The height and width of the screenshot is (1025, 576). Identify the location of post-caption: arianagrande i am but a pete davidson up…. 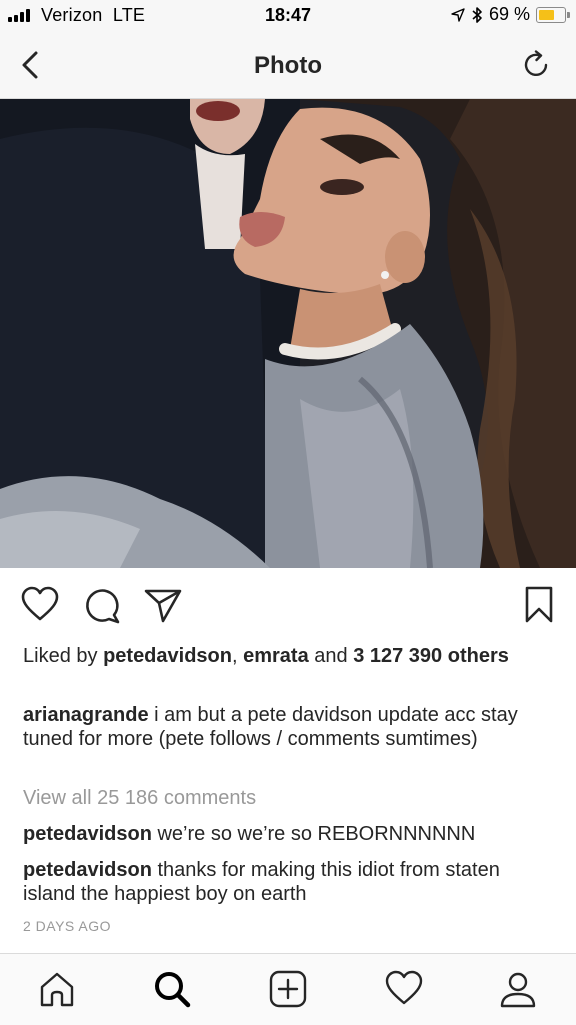
(288, 727).